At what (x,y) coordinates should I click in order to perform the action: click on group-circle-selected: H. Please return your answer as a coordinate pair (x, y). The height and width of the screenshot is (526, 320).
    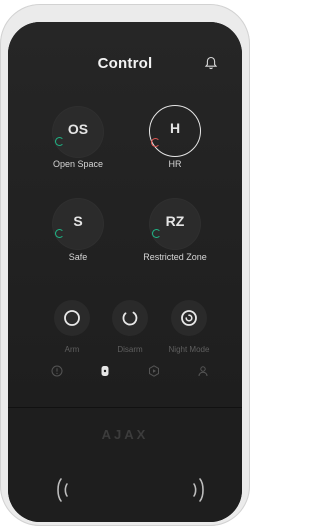
    Looking at the image, I should click on (175, 131).